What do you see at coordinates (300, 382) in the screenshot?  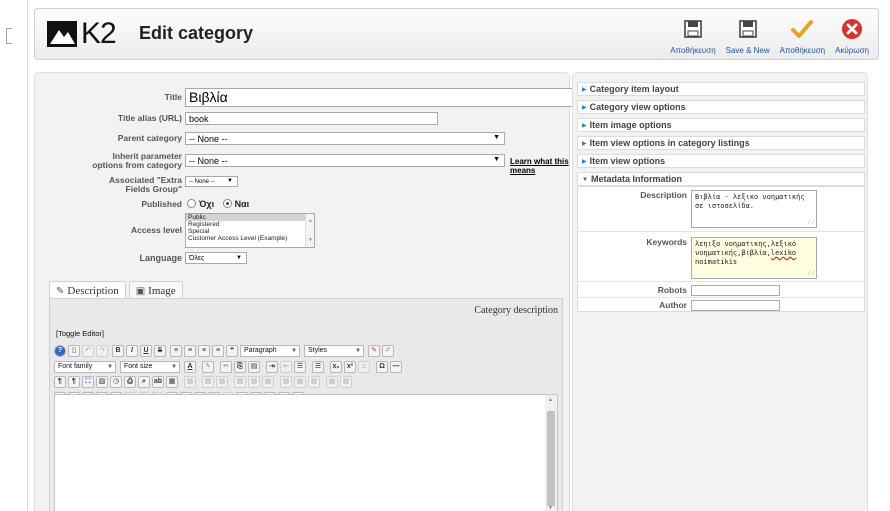 I see `col-after-icon: ▦` at bounding box center [300, 382].